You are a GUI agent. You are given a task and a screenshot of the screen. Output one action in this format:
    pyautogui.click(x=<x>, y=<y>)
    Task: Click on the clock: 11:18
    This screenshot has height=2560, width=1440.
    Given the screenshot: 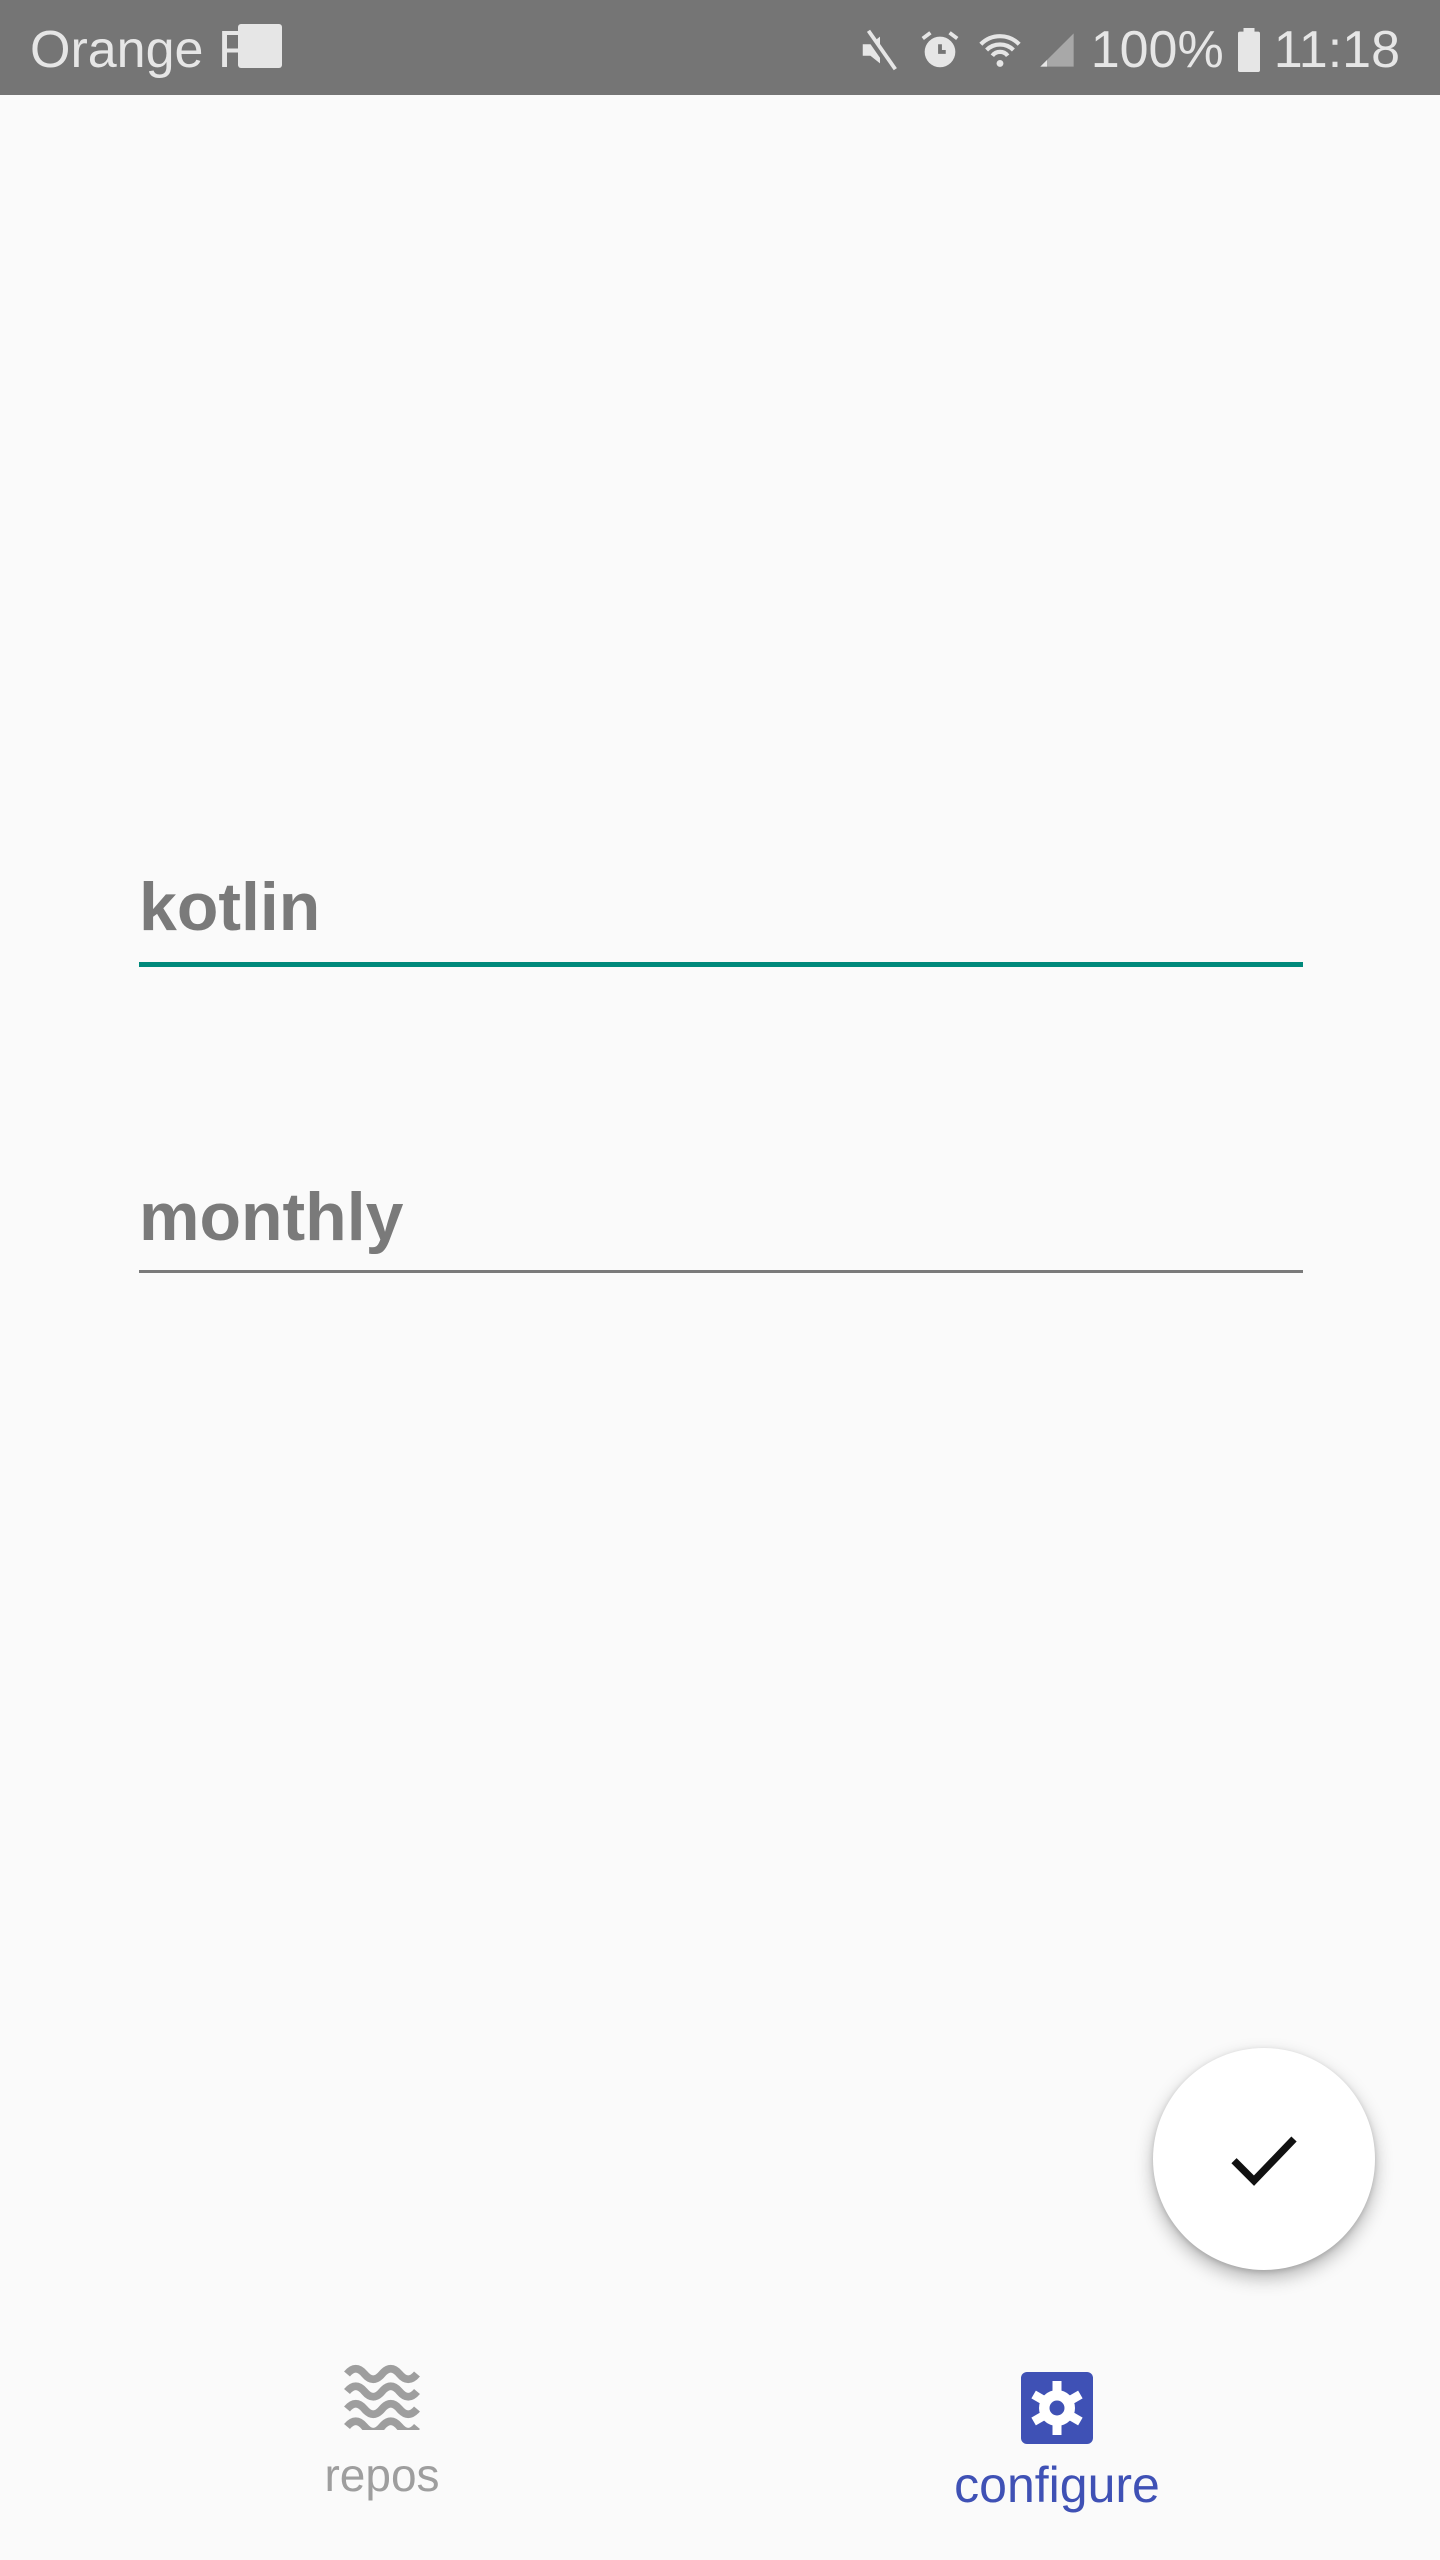 What is the action you would take?
    pyautogui.click(x=1336, y=50)
    